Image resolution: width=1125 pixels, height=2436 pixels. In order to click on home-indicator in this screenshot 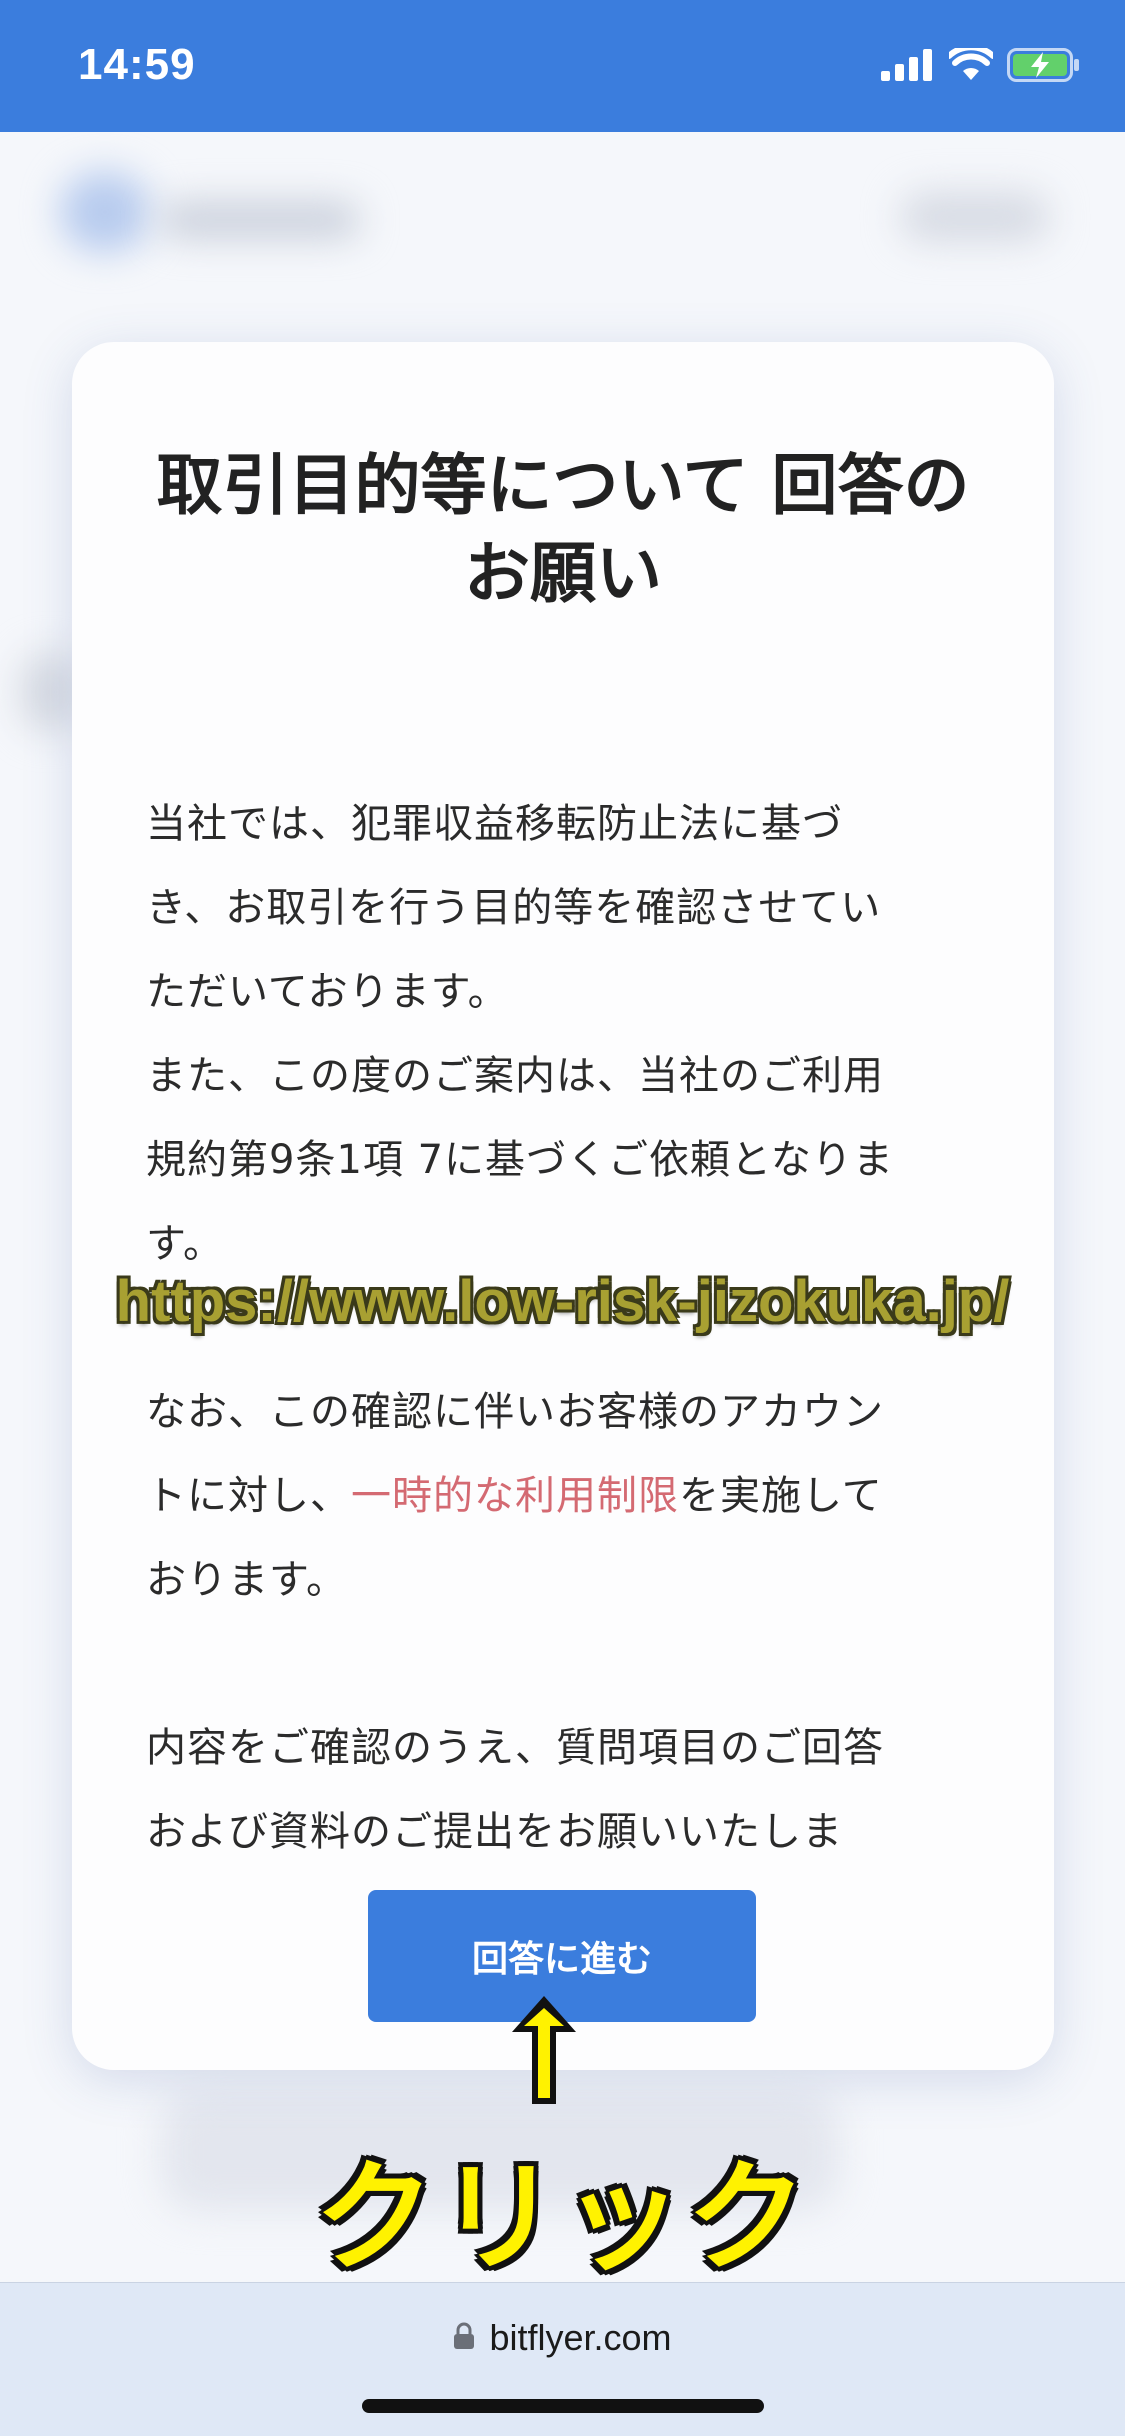, I will do `click(563, 2406)`.